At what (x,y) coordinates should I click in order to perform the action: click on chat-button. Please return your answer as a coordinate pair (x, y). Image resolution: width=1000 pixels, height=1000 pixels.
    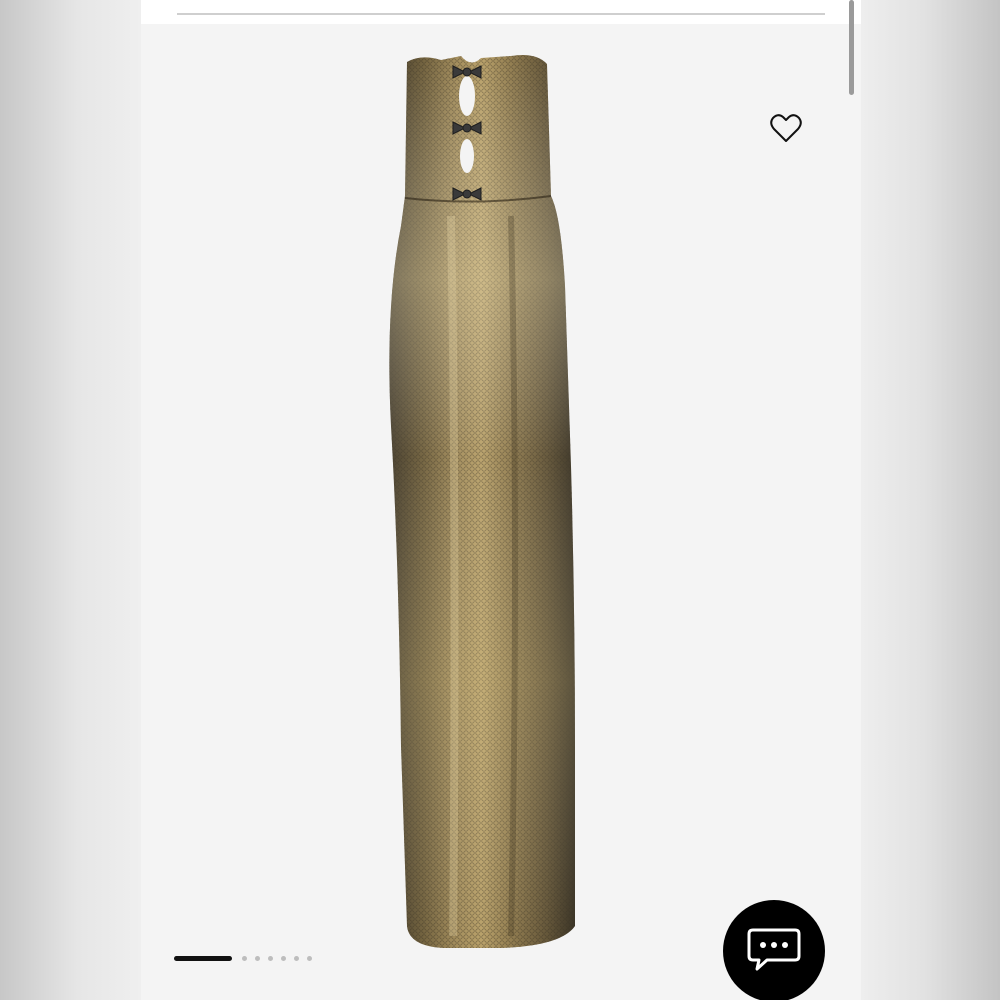
    Looking at the image, I should click on (774, 950).